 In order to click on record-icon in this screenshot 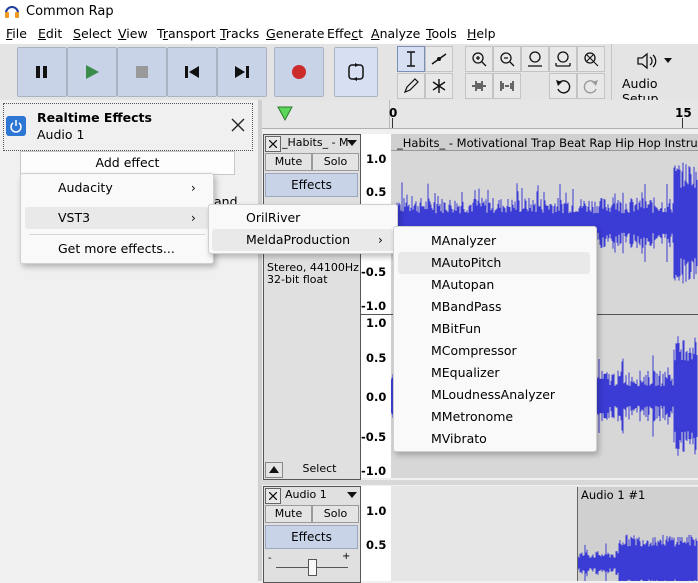, I will do `click(299, 72)`.